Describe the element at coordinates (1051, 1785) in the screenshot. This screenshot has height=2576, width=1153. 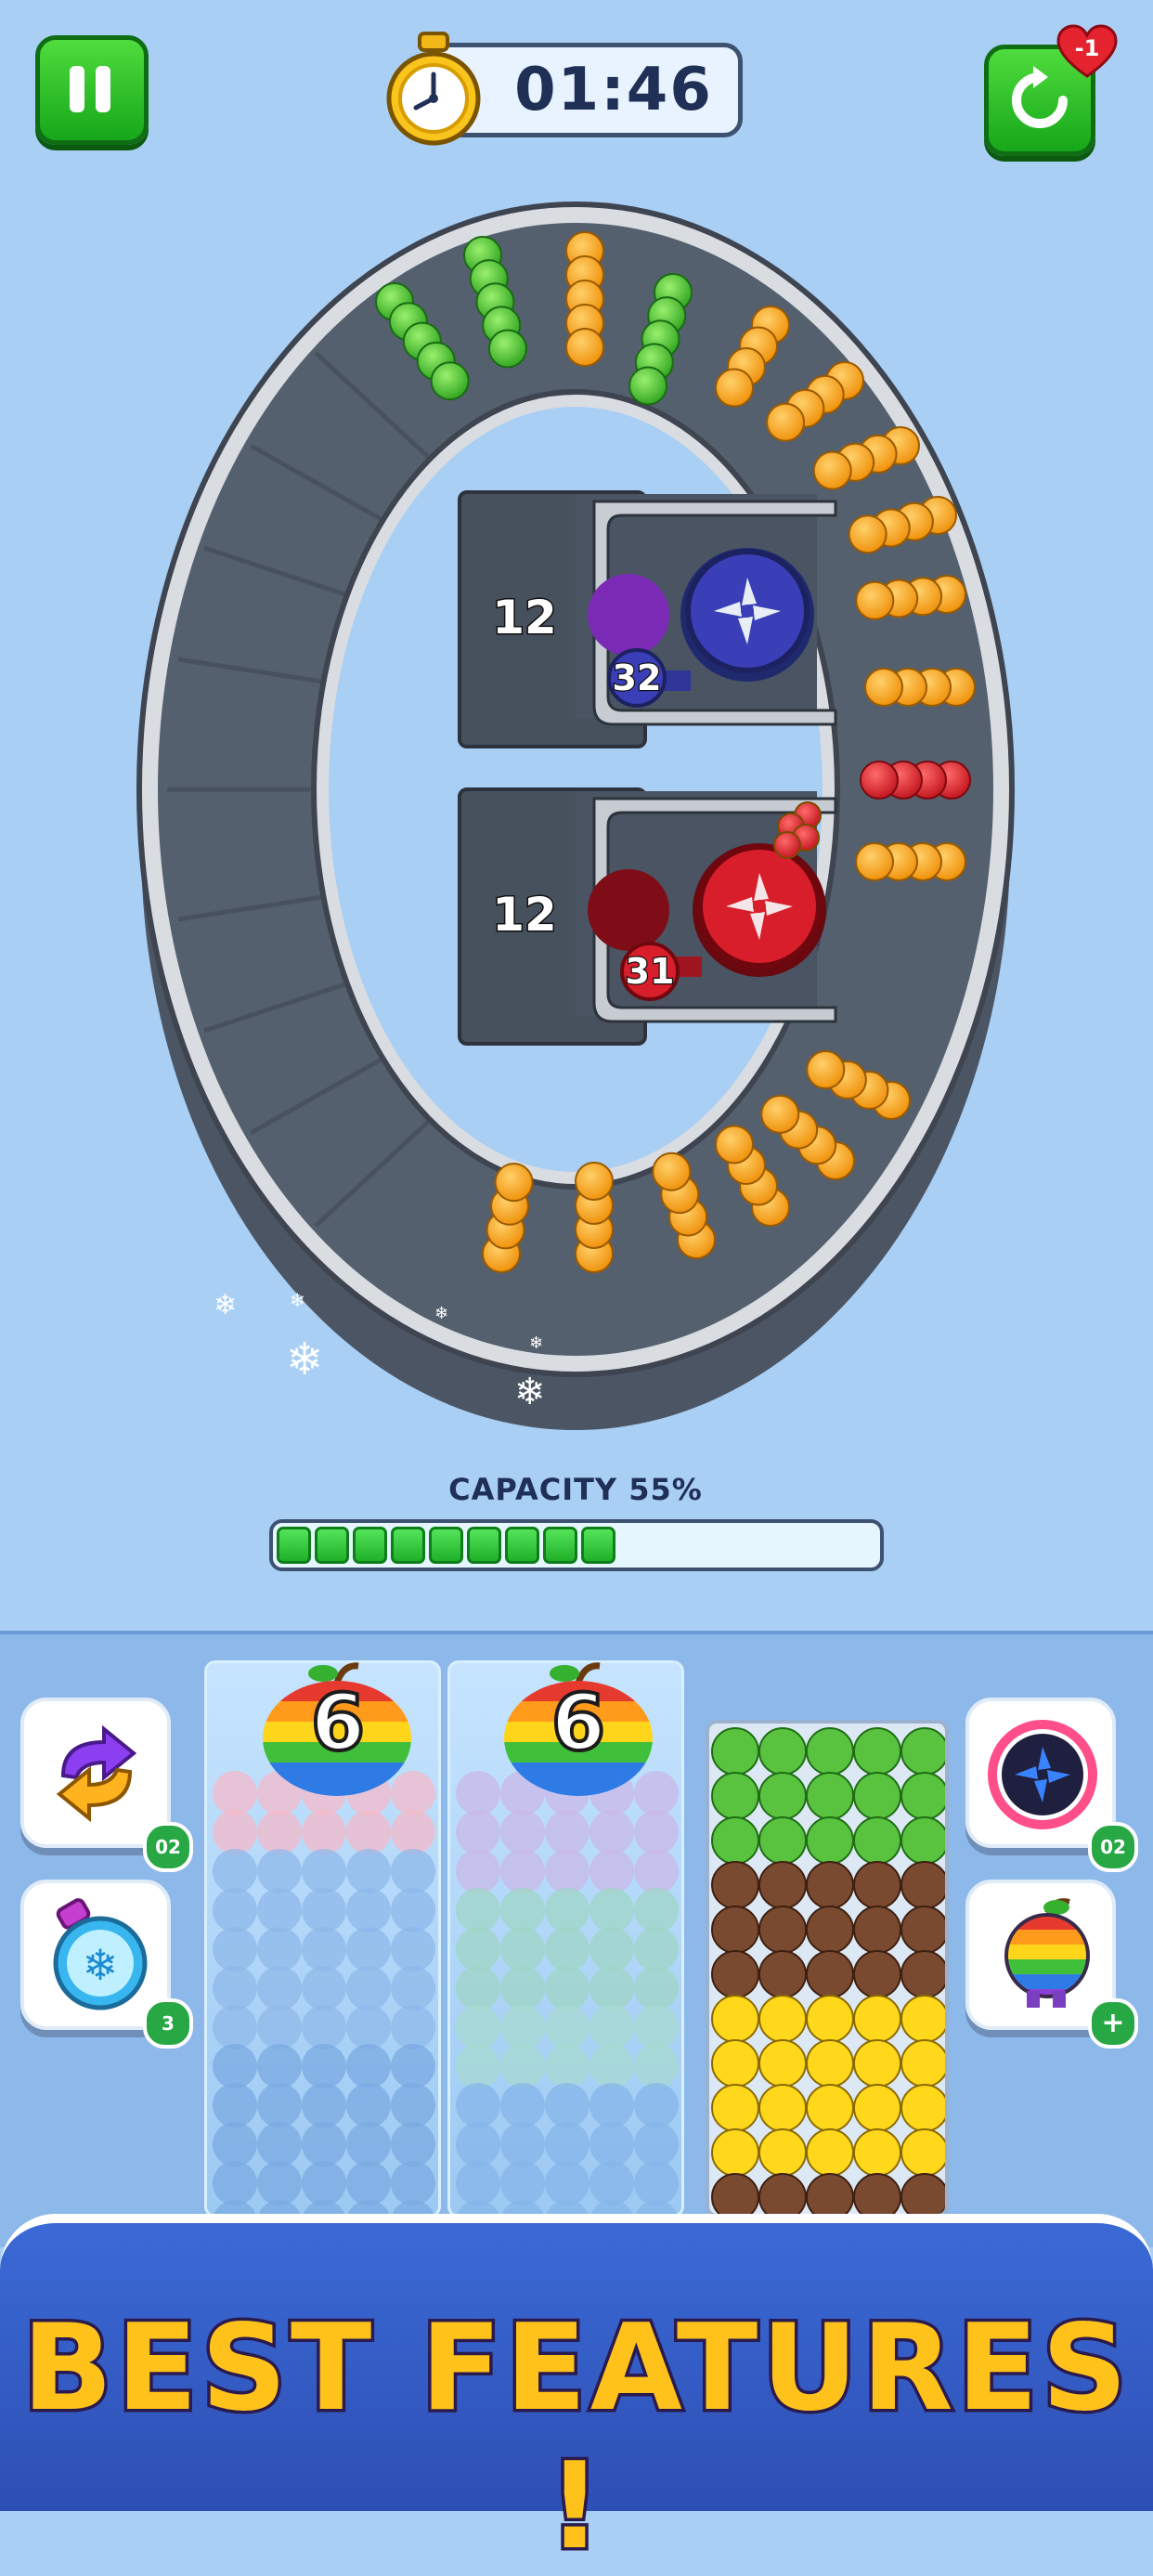
I see `shuriken-booster-button: 02` at that location.